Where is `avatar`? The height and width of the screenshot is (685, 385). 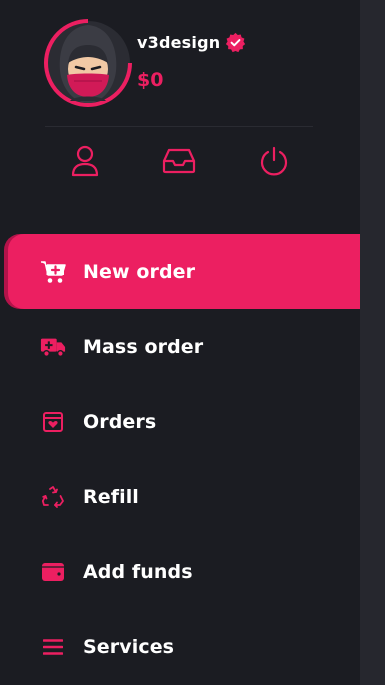
avatar is located at coordinates (88, 63).